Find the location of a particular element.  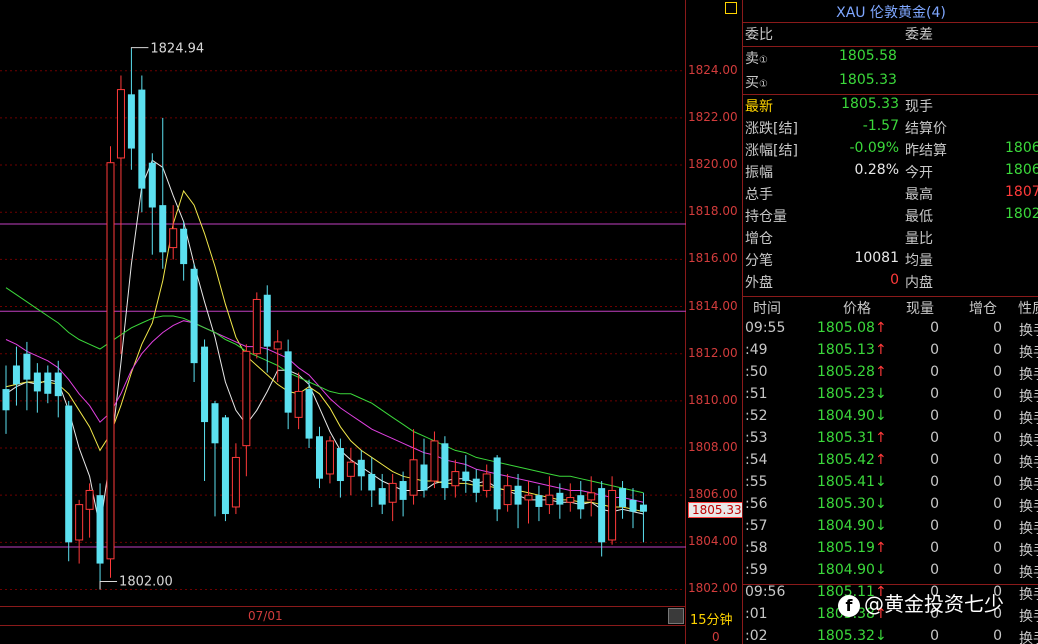

instrument-title: XAU 伦敦黄金(4) is located at coordinates (891, 13).